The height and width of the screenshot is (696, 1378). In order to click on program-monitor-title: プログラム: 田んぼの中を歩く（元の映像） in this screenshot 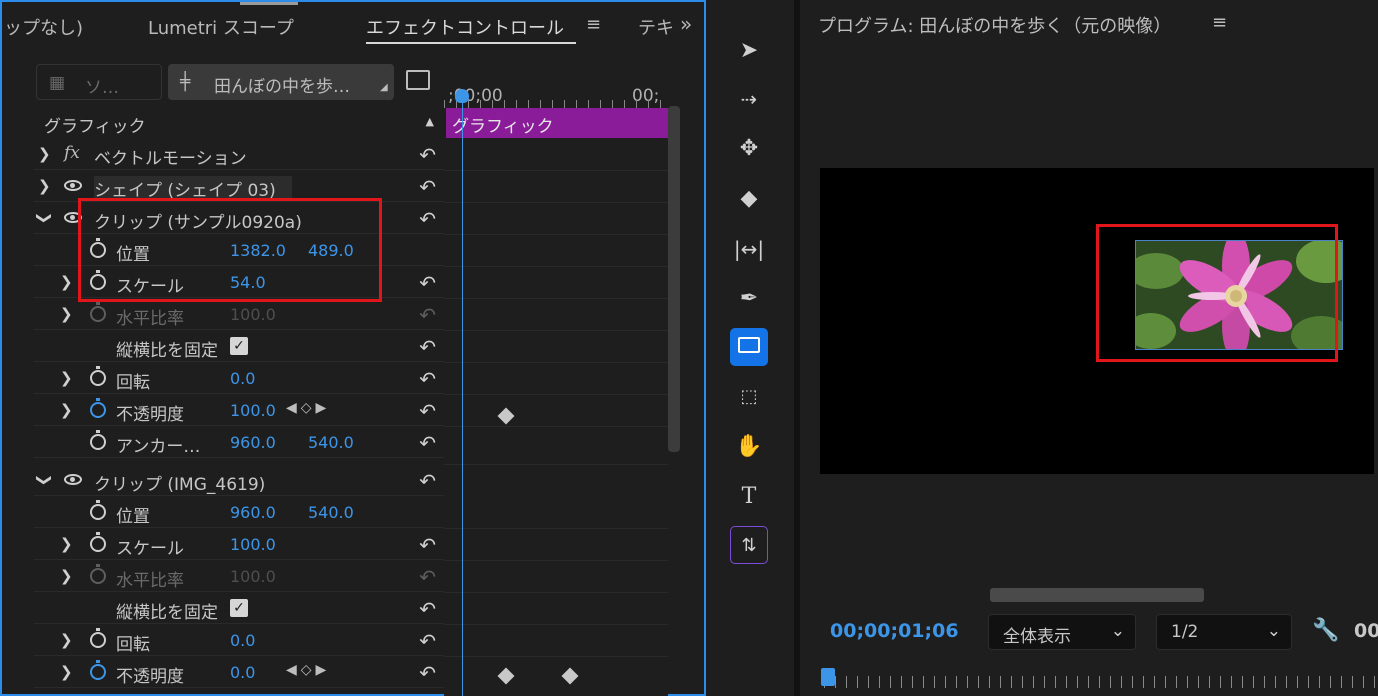, I will do `click(994, 25)`.